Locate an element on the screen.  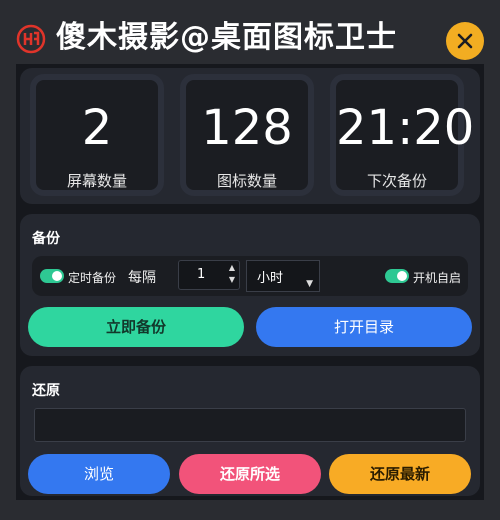
stepper-down-icon: ▼ is located at coordinates (232, 279).